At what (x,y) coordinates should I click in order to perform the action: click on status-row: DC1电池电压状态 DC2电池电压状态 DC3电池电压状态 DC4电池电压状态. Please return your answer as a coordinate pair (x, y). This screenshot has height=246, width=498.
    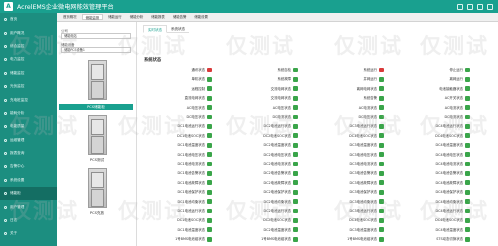
    Looking at the image, I should click on (317, 155).